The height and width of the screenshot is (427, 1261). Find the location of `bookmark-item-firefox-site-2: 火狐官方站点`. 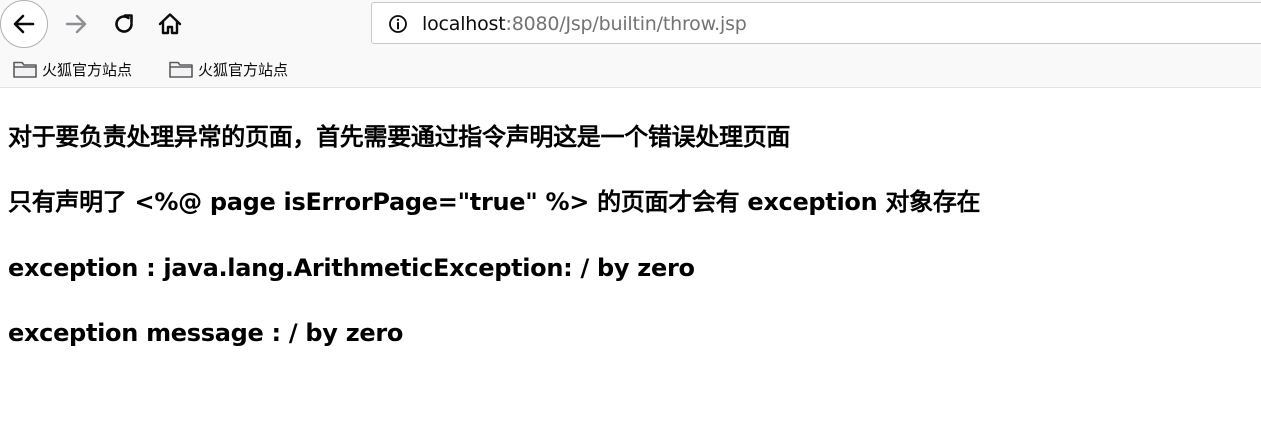

bookmark-item-firefox-site-2: 火狐官方站点 is located at coordinates (228, 69).